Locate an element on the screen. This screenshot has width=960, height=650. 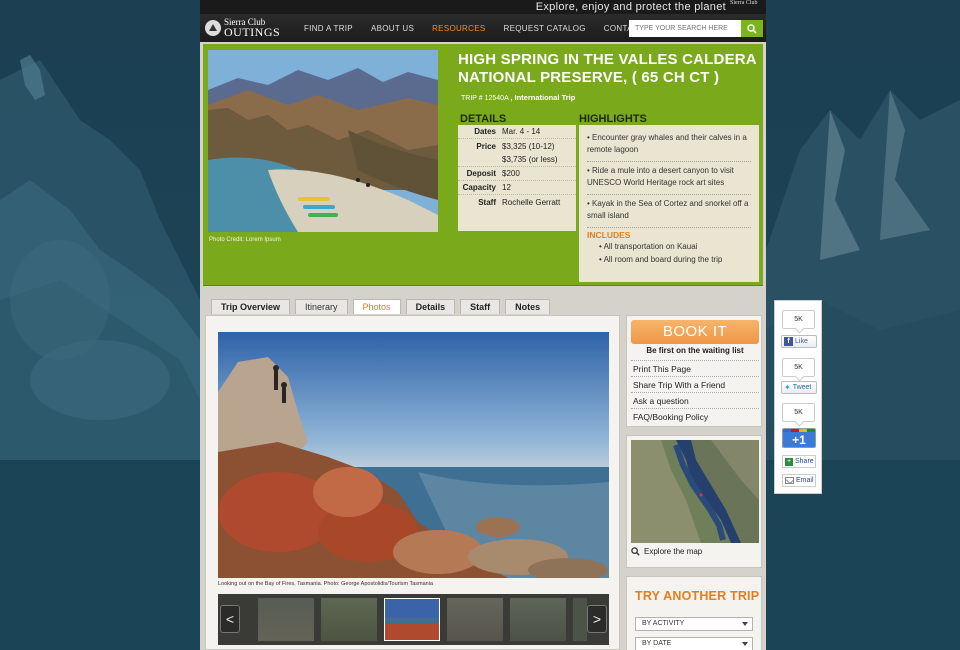
search-button is located at coordinates (752, 28).